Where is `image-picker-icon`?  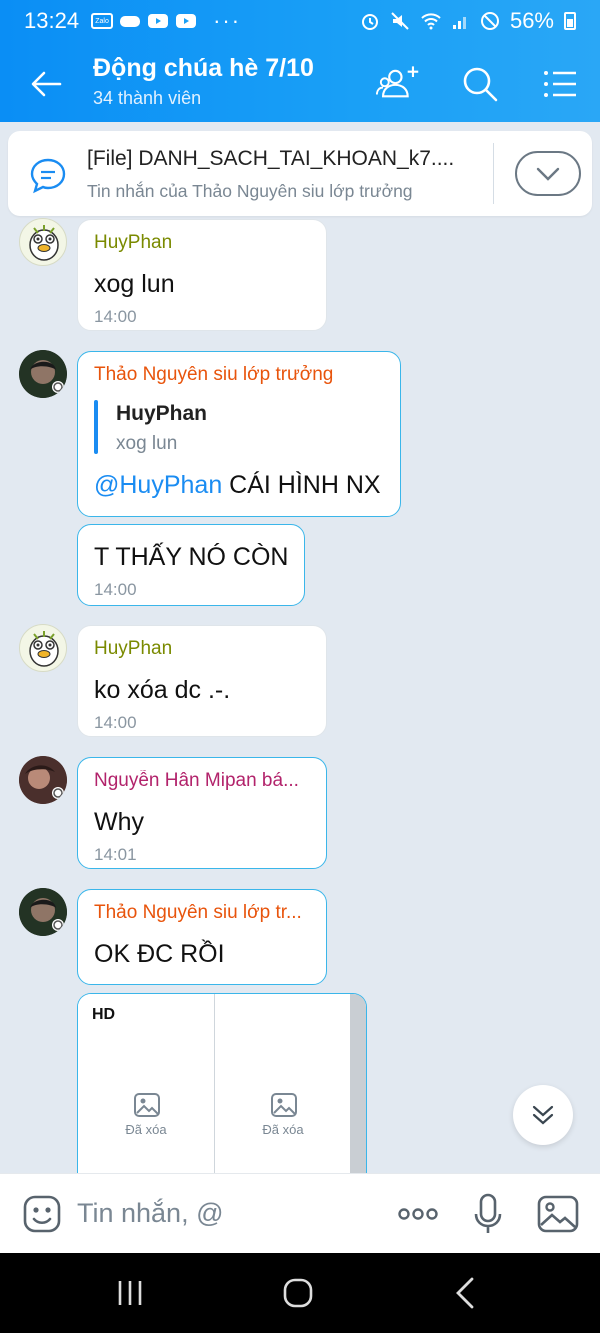
image-picker-icon is located at coordinates (558, 1214).